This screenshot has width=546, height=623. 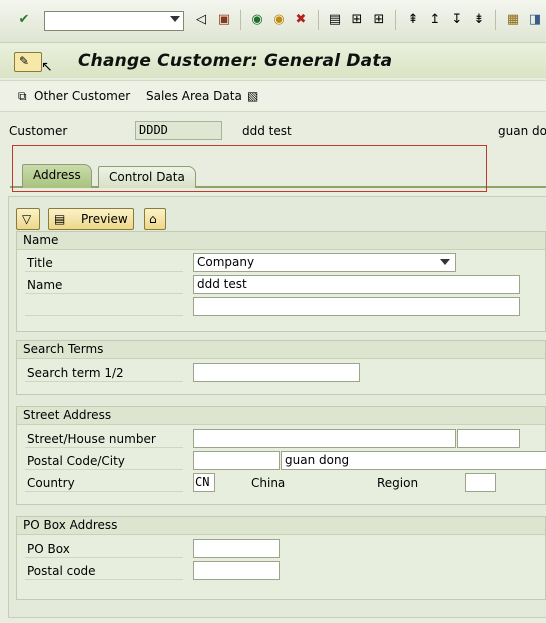 I want to click on back-icon: ◁, so click(x=201, y=20).